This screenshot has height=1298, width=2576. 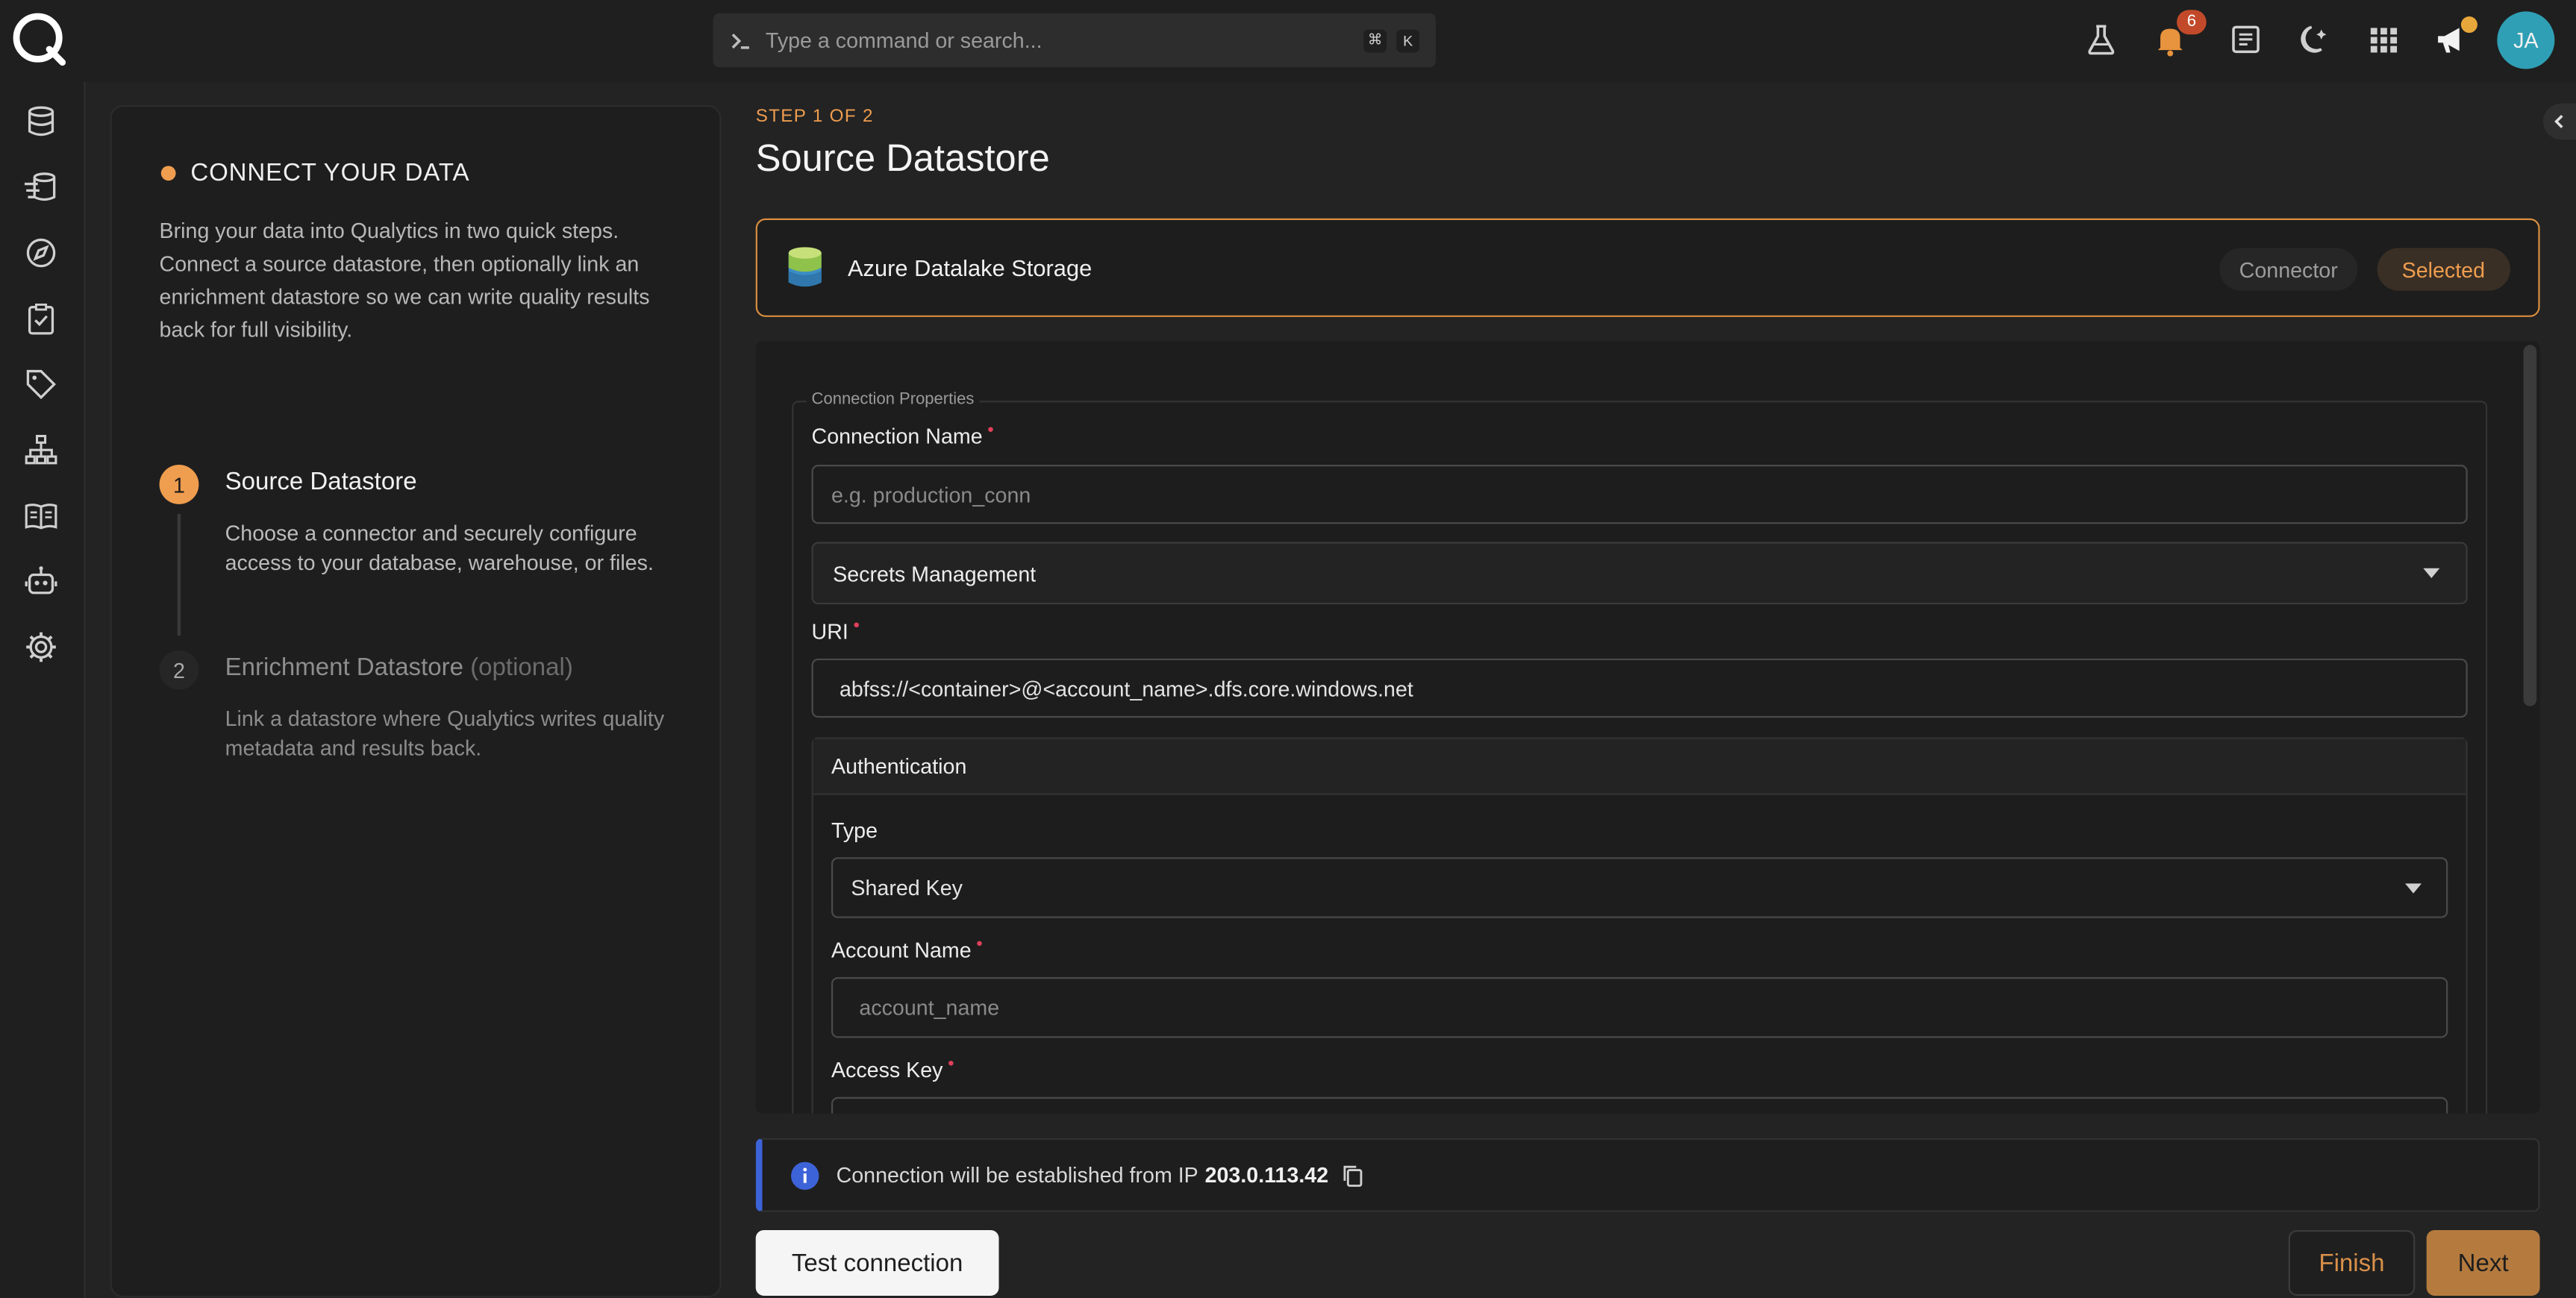 What do you see at coordinates (179, 670) in the screenshot?
I see `step-2-number: 2` at bounding box center [179, 670].